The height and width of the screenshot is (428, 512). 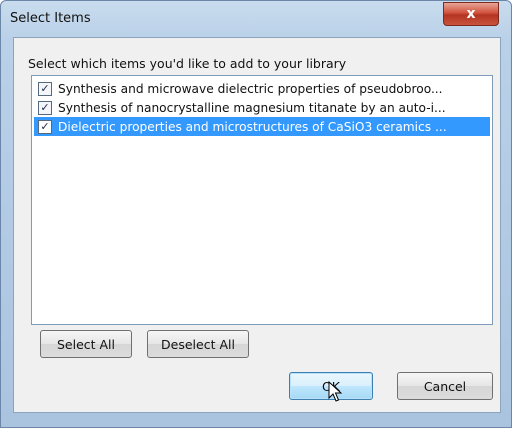 What do you see at coordinates (86, 344) in the screenshot?
I see `select-all-button: Select All` at bounding box center [86, 344].